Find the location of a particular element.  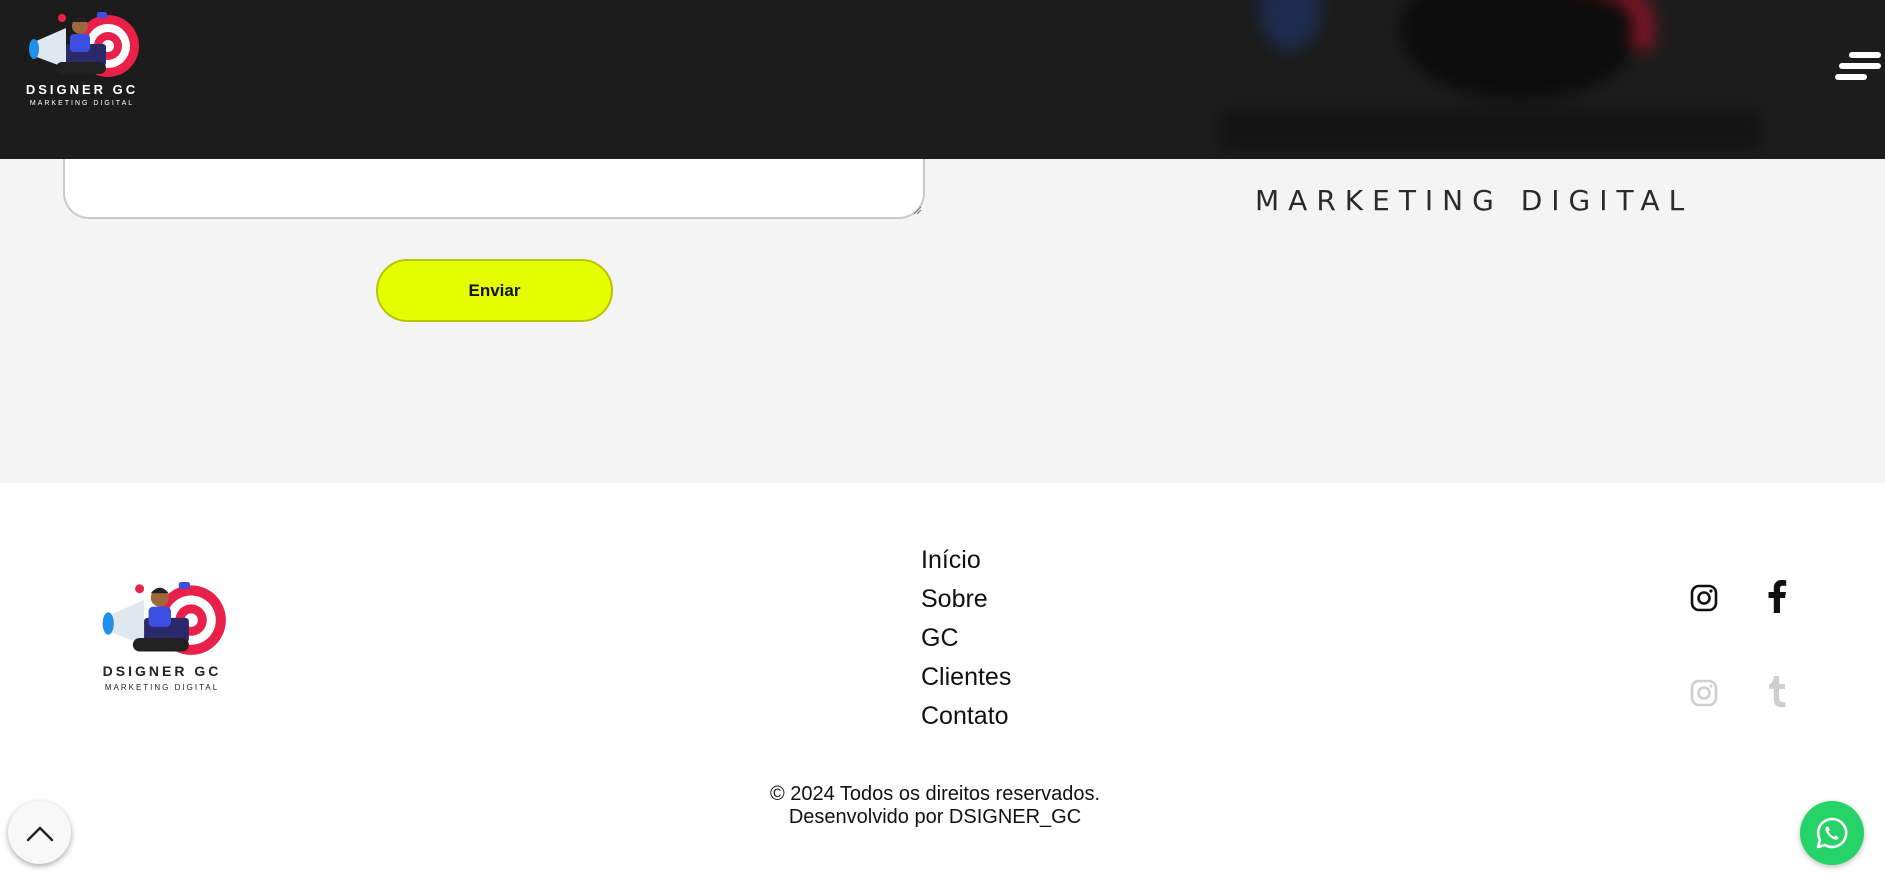

nav-link-gc: GC is located at coordinates (966, 638).